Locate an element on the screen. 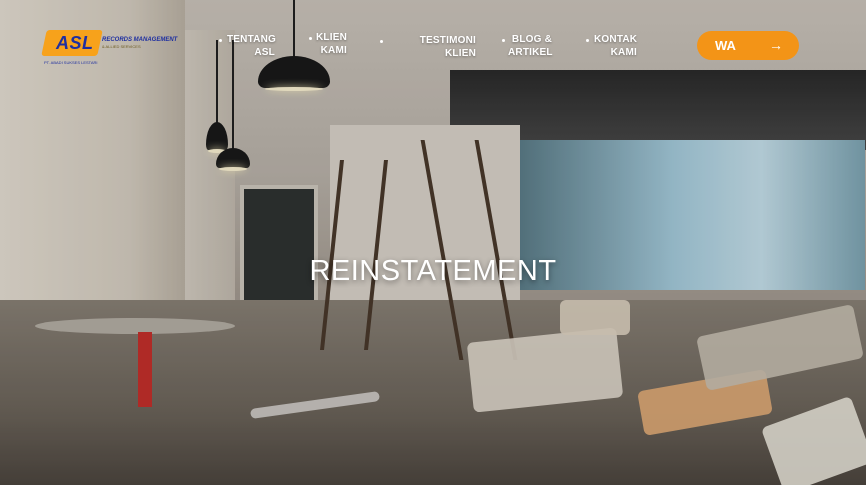 The width and height of the screenshot is (866, 485). nav-item-kontak-kami: KONTAK KAMI is located at coordinates (612, 46).